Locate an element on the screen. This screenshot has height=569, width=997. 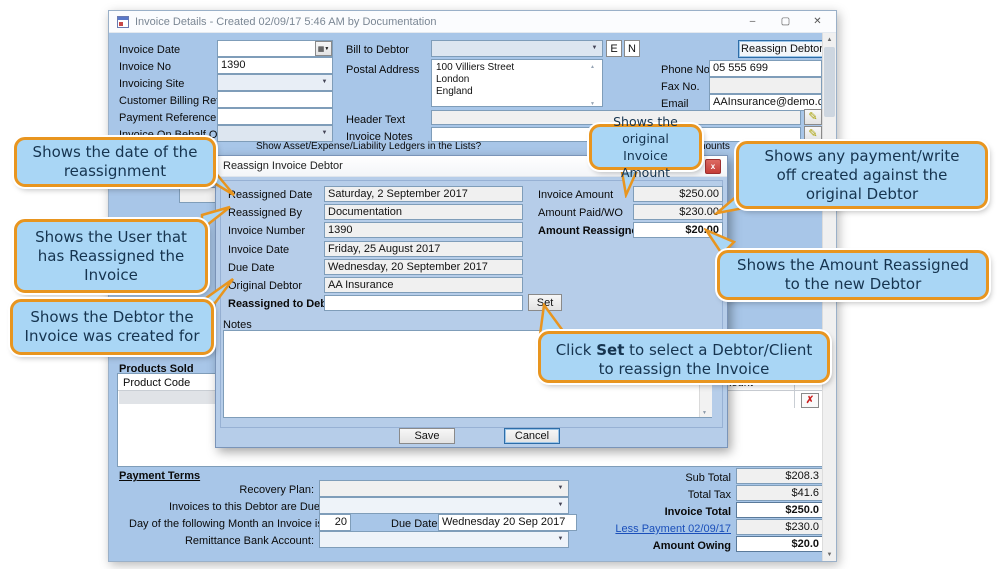
new-debtor-button: N is located at coordinates (632, 48).